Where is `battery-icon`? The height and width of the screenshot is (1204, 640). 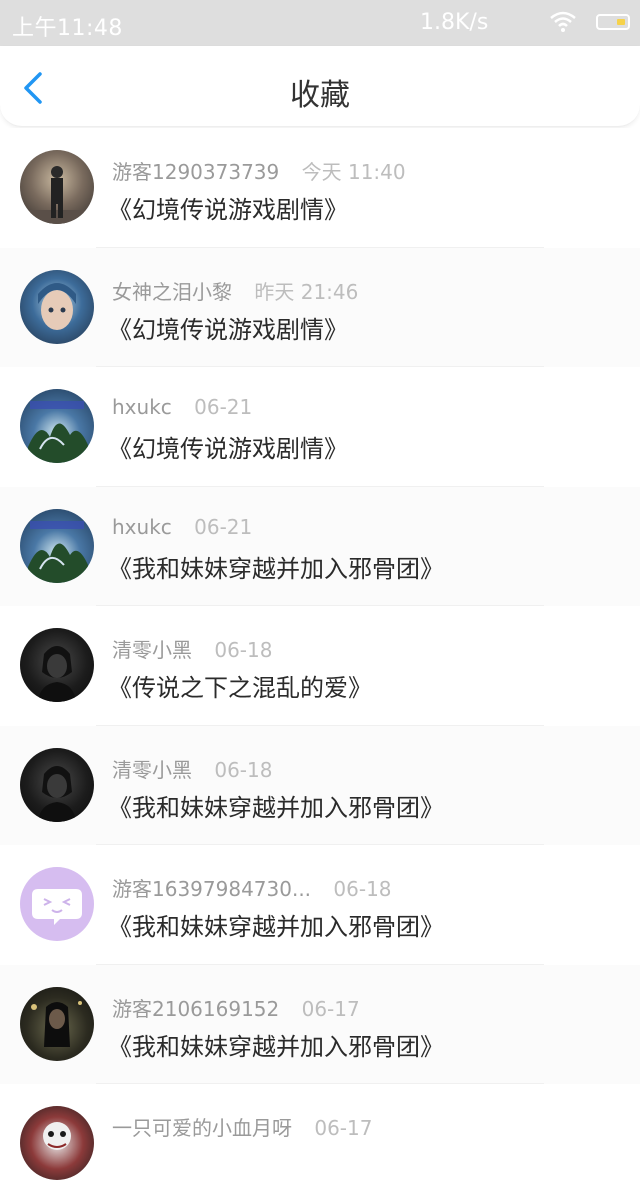 battery-icon is located at coordinates (613, 22).